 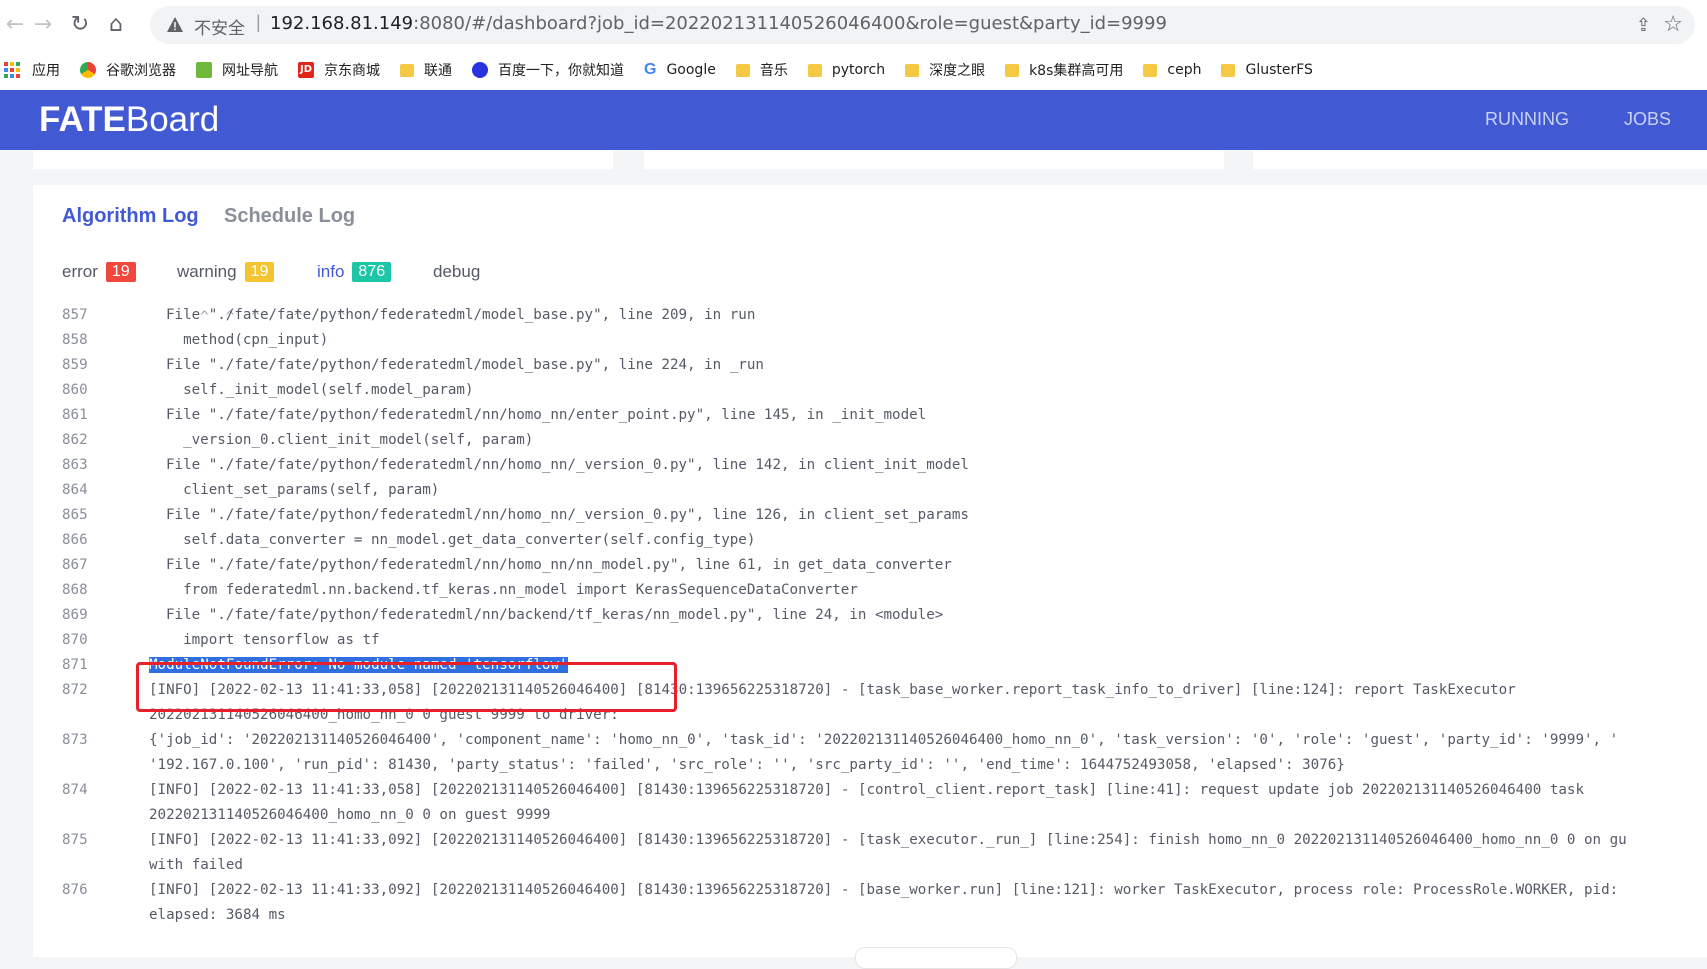 I want to click on log-line-text: with failed, so click(x=196, y=865).